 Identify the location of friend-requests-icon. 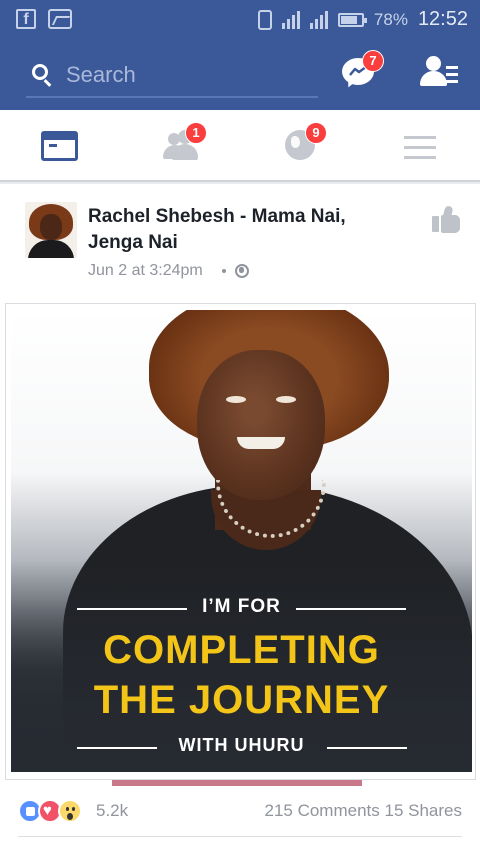
(440, 73).